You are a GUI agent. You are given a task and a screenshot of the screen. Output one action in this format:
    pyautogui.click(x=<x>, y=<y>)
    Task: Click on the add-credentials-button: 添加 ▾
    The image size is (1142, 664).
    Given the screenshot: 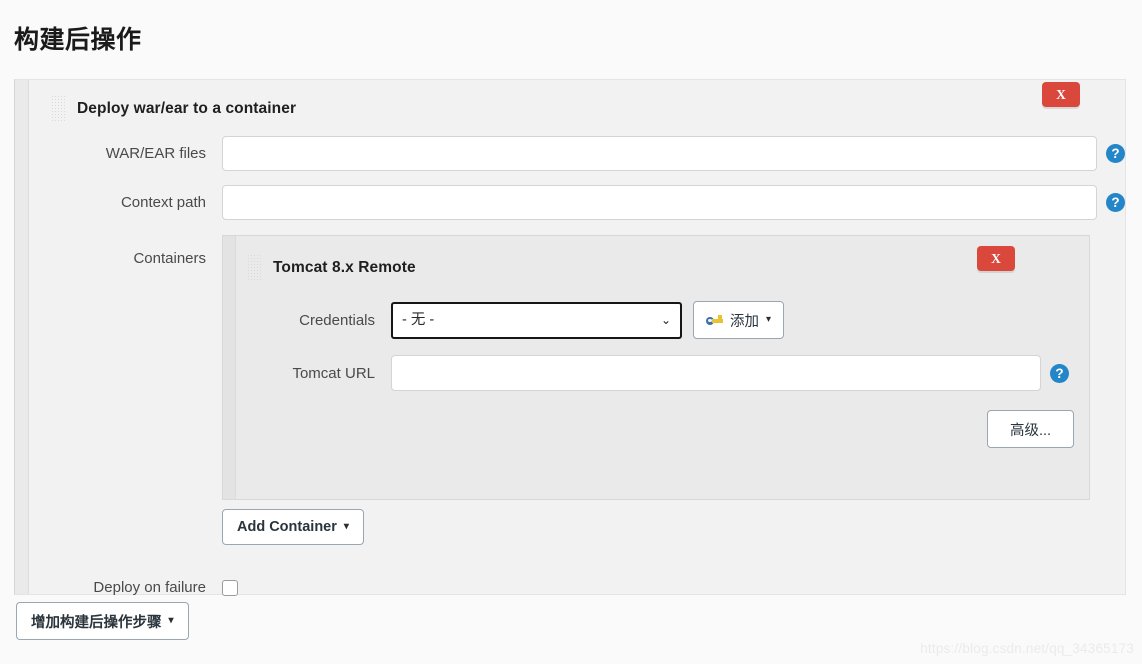 What is the action you would take?
    pyautogui.click(x=739, y=320)
    